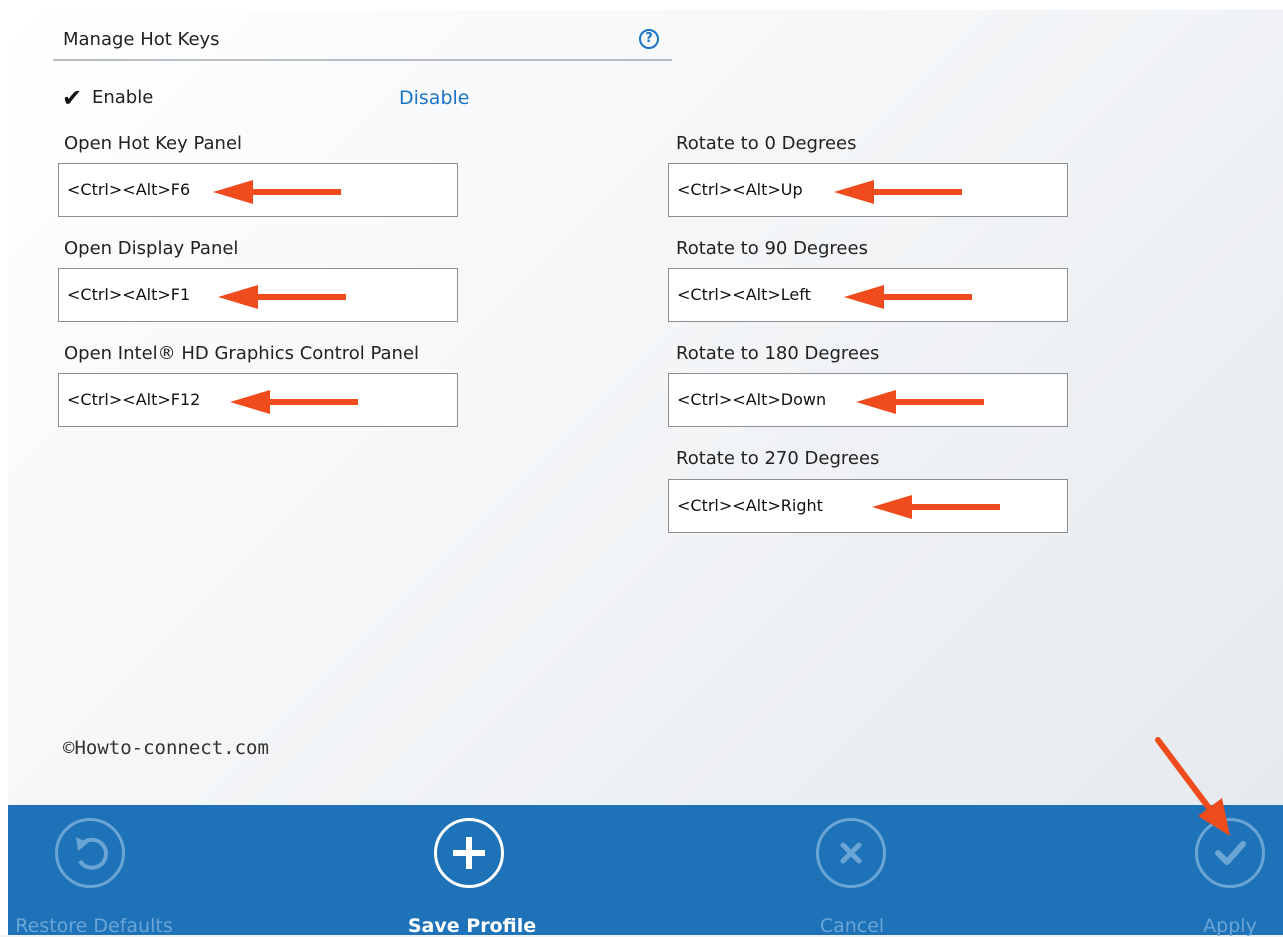 Image resolution: width=1283 pixels, height=937 pixels. What do you see at coordinates (129, 294) in the screenshot?
I see `hotkey-value: <Ctrl><Alt>F1` at bounding box center [129, 294].